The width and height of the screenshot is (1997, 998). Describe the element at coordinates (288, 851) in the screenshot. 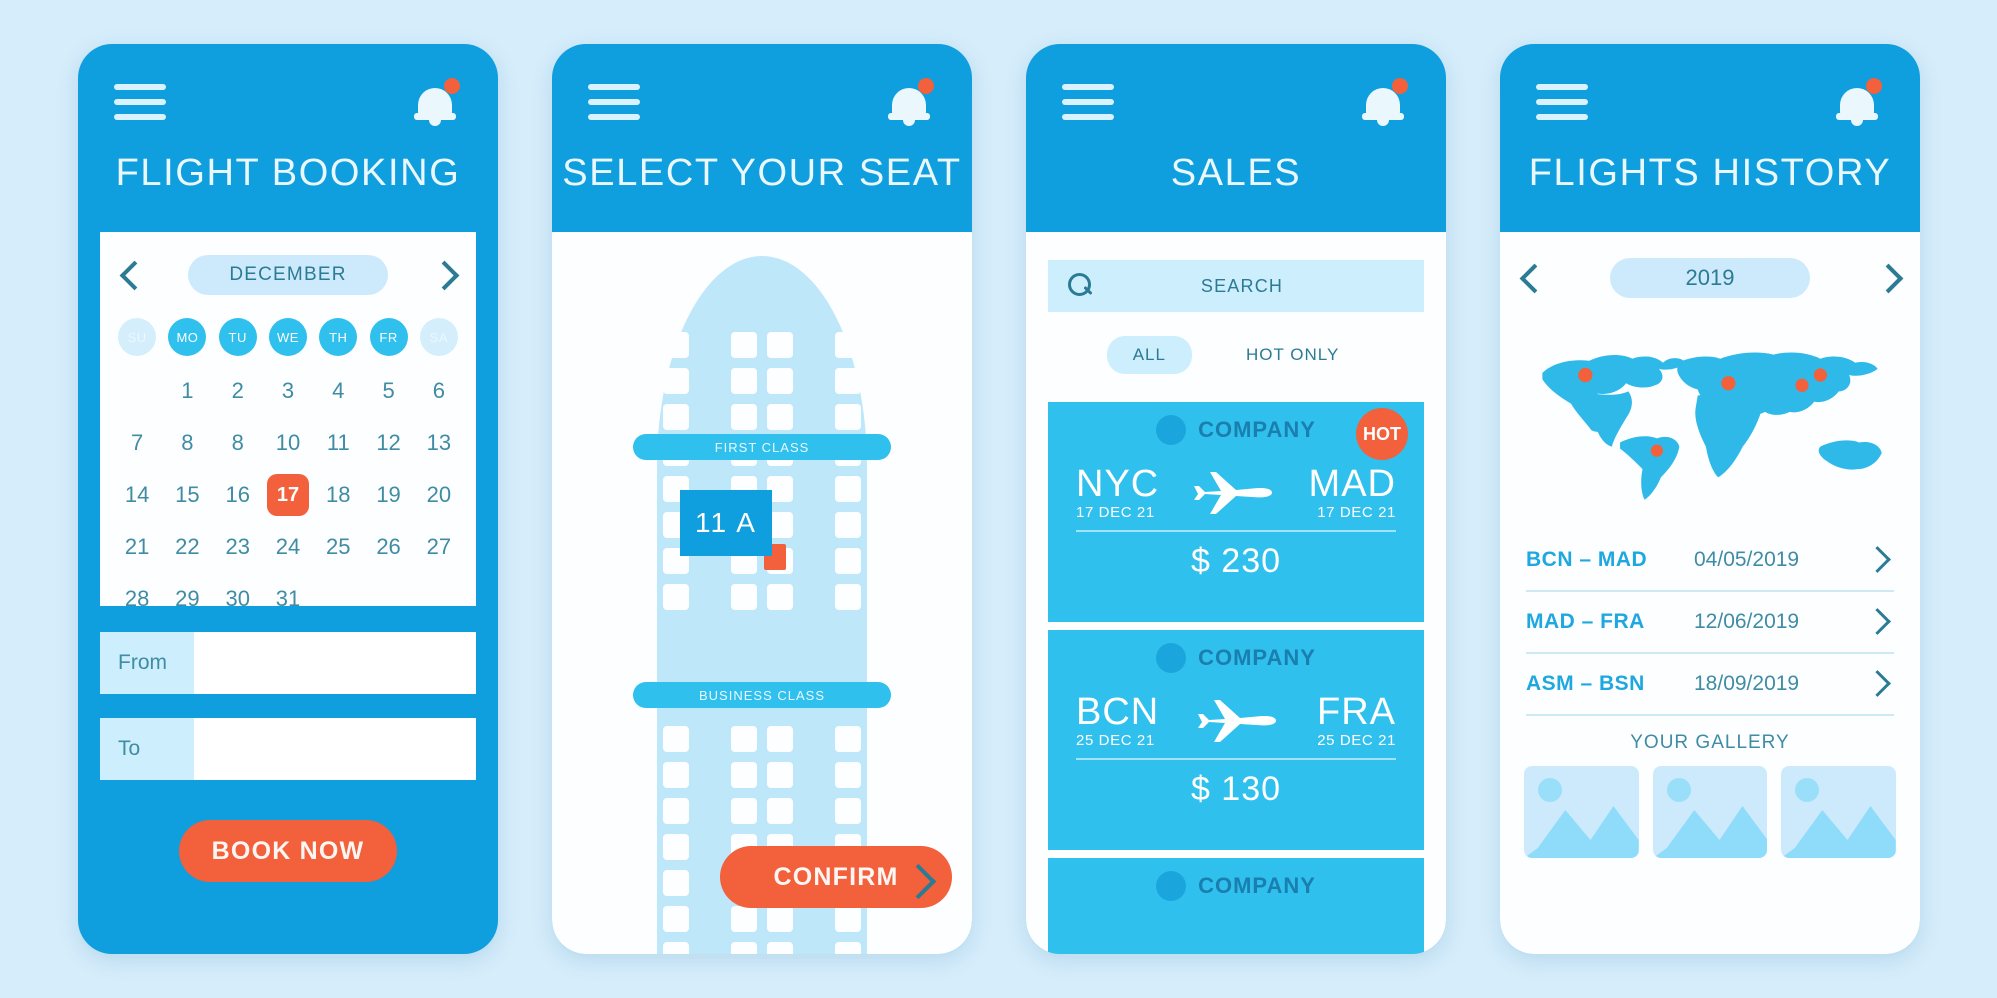

I see `book-now-button: BOOK NOW` at that location.